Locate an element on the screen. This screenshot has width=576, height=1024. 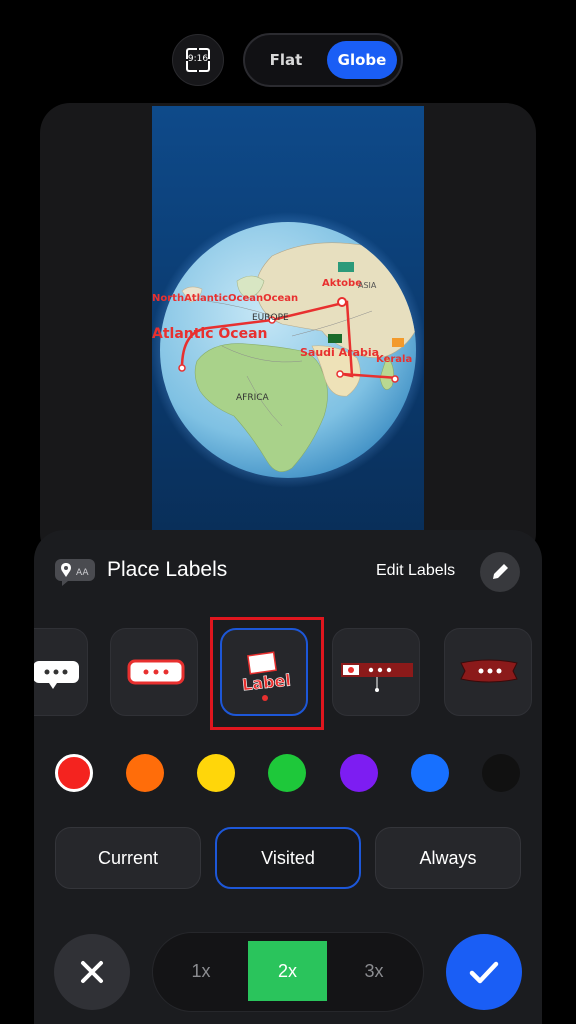
region-label: EUROPE is located at coordinates (270, 318).